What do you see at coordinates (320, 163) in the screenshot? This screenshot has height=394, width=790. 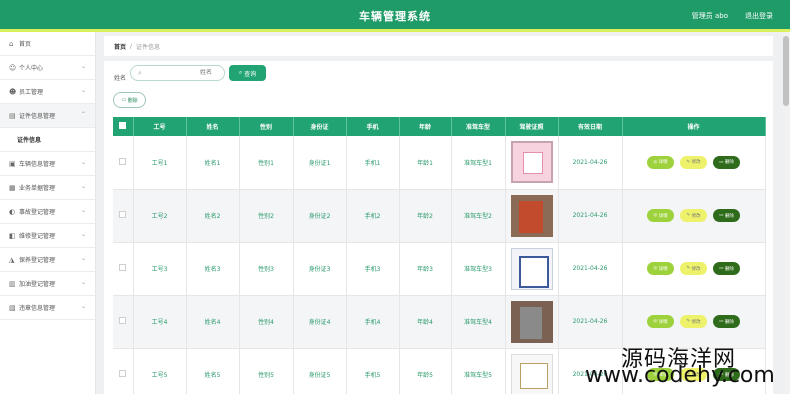 I see `table-cell: 身份证1` at bounding box center [320, 163].